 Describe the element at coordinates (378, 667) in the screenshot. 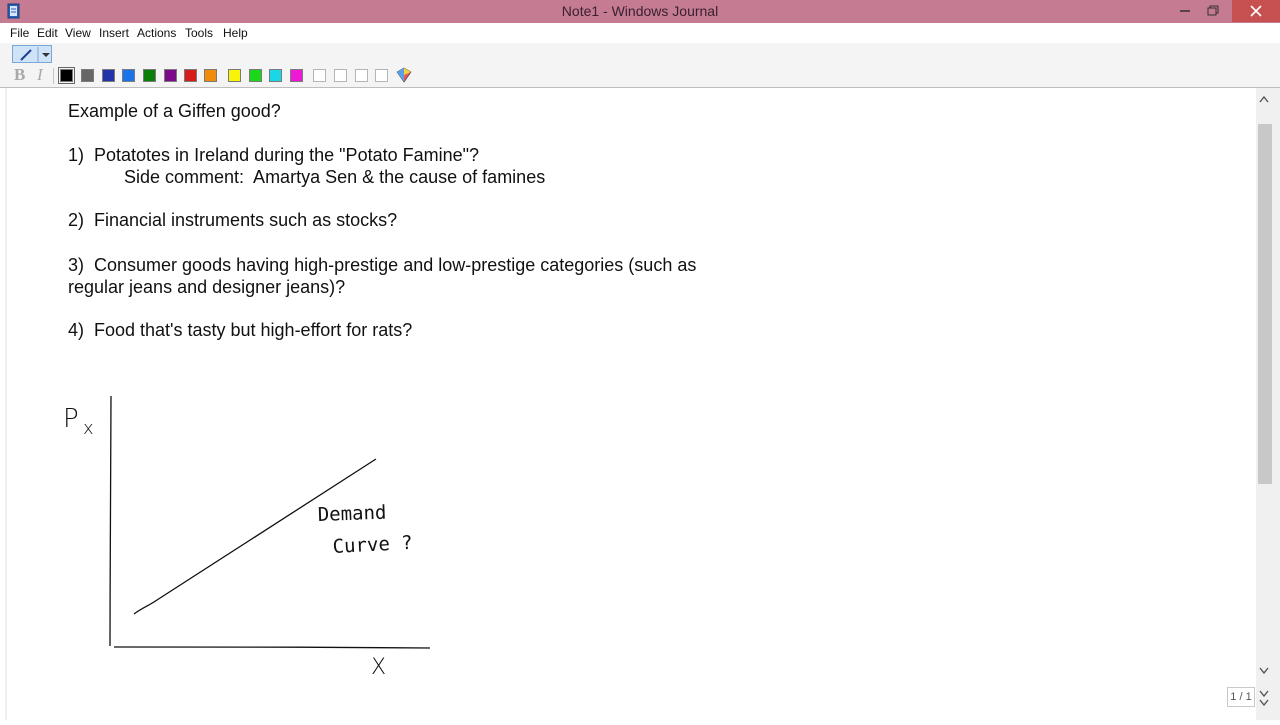

I see `x-axis-label: X` at that location.